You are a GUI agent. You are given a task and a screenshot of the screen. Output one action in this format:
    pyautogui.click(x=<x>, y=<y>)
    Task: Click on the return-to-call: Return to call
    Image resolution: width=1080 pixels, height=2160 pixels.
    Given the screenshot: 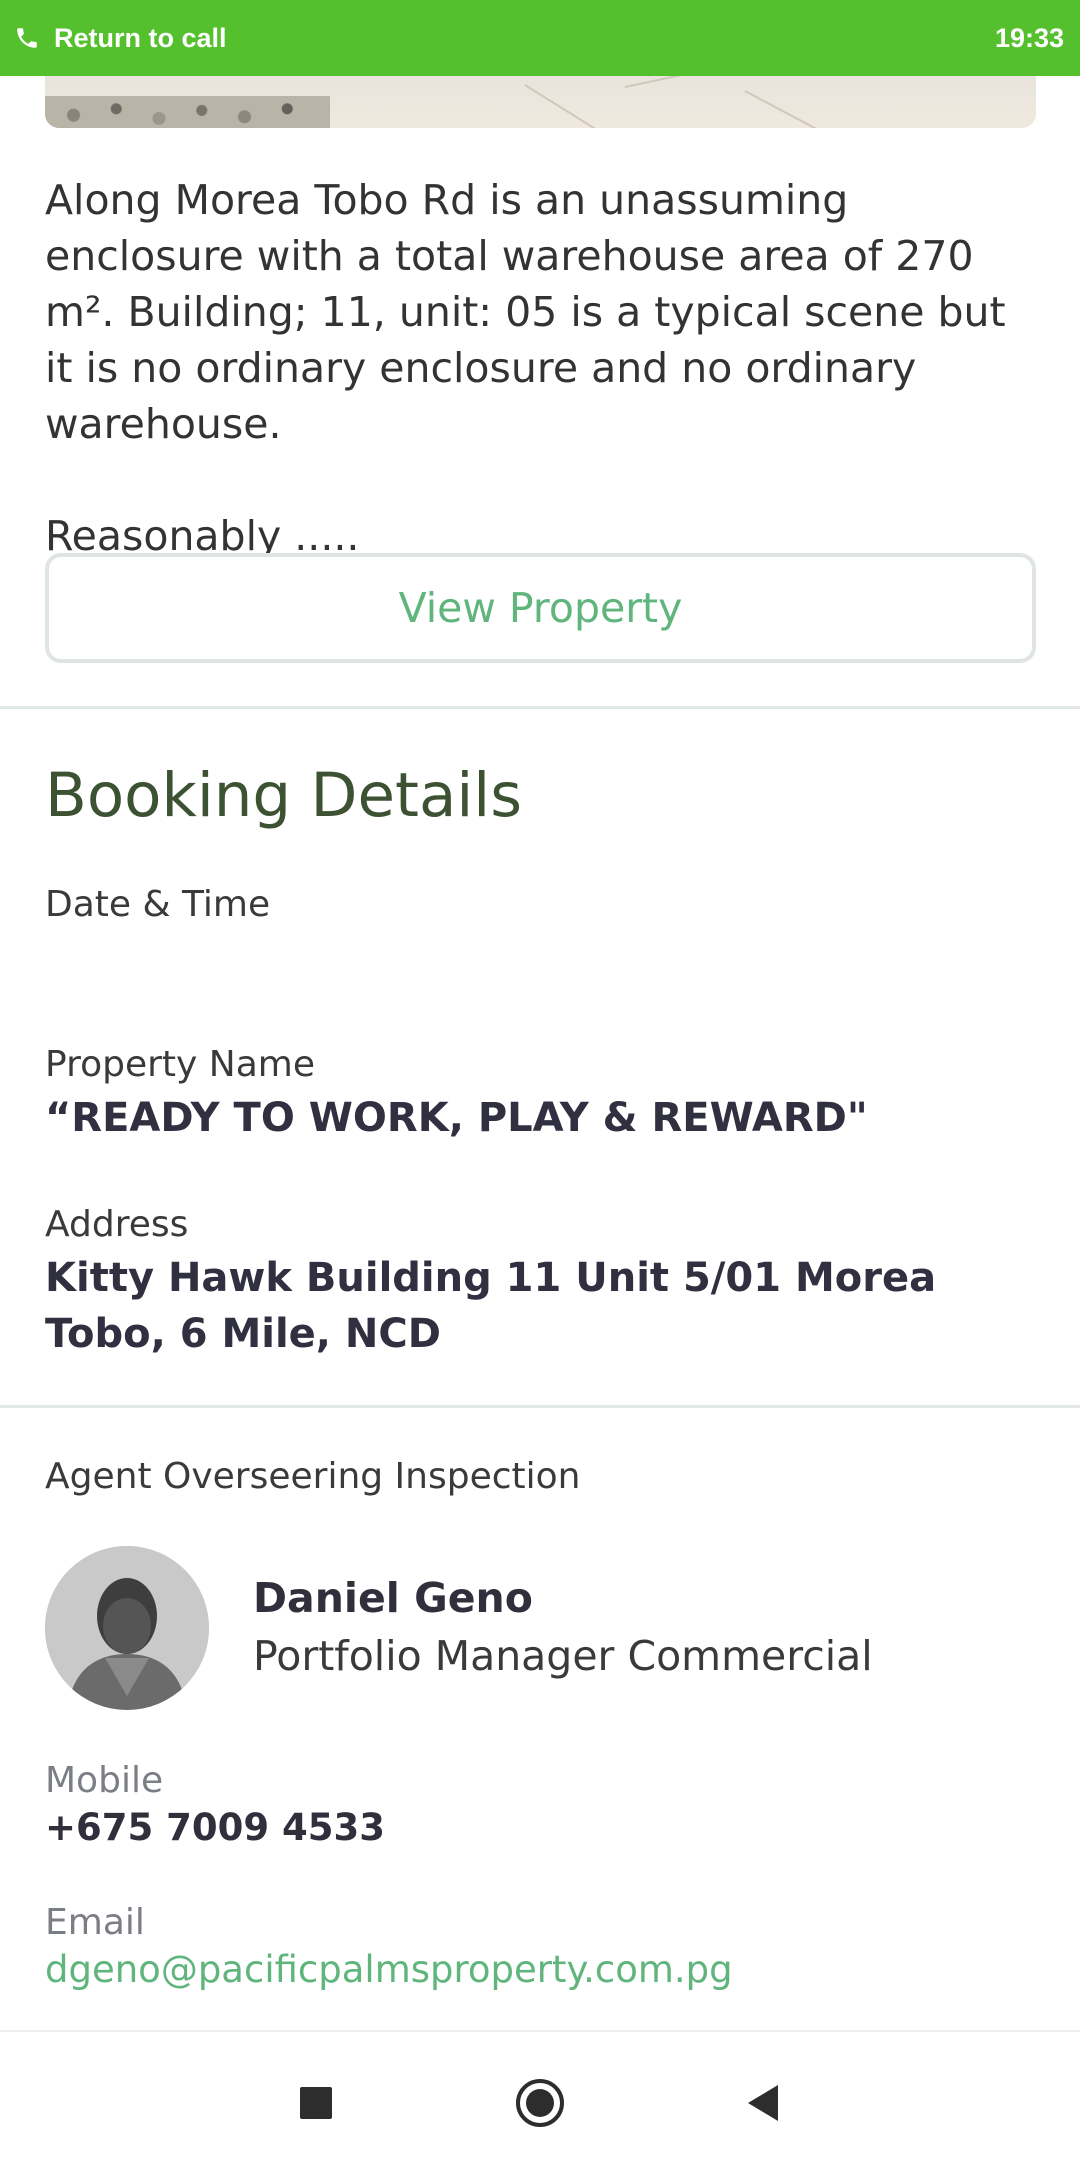 What is the action you would take?
    pyautogui.click(x=120, y=38)
    